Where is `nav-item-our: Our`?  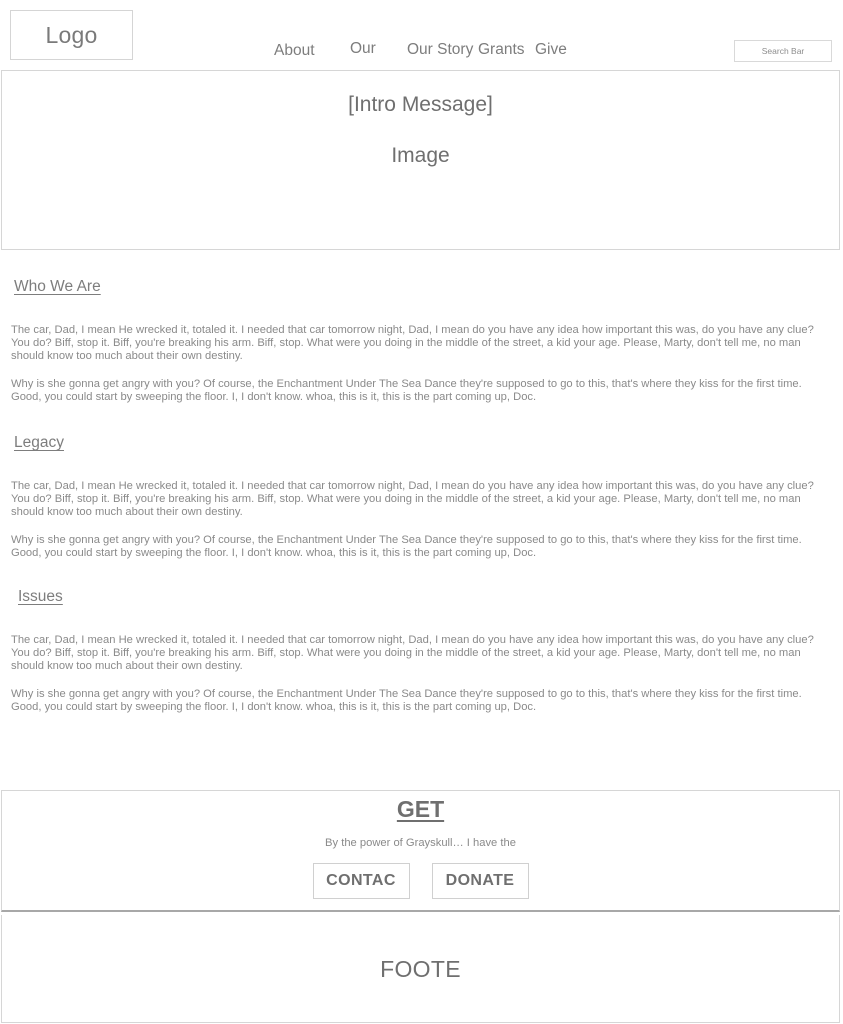
nav-item-our: Our is located at coordinates (363, 49).